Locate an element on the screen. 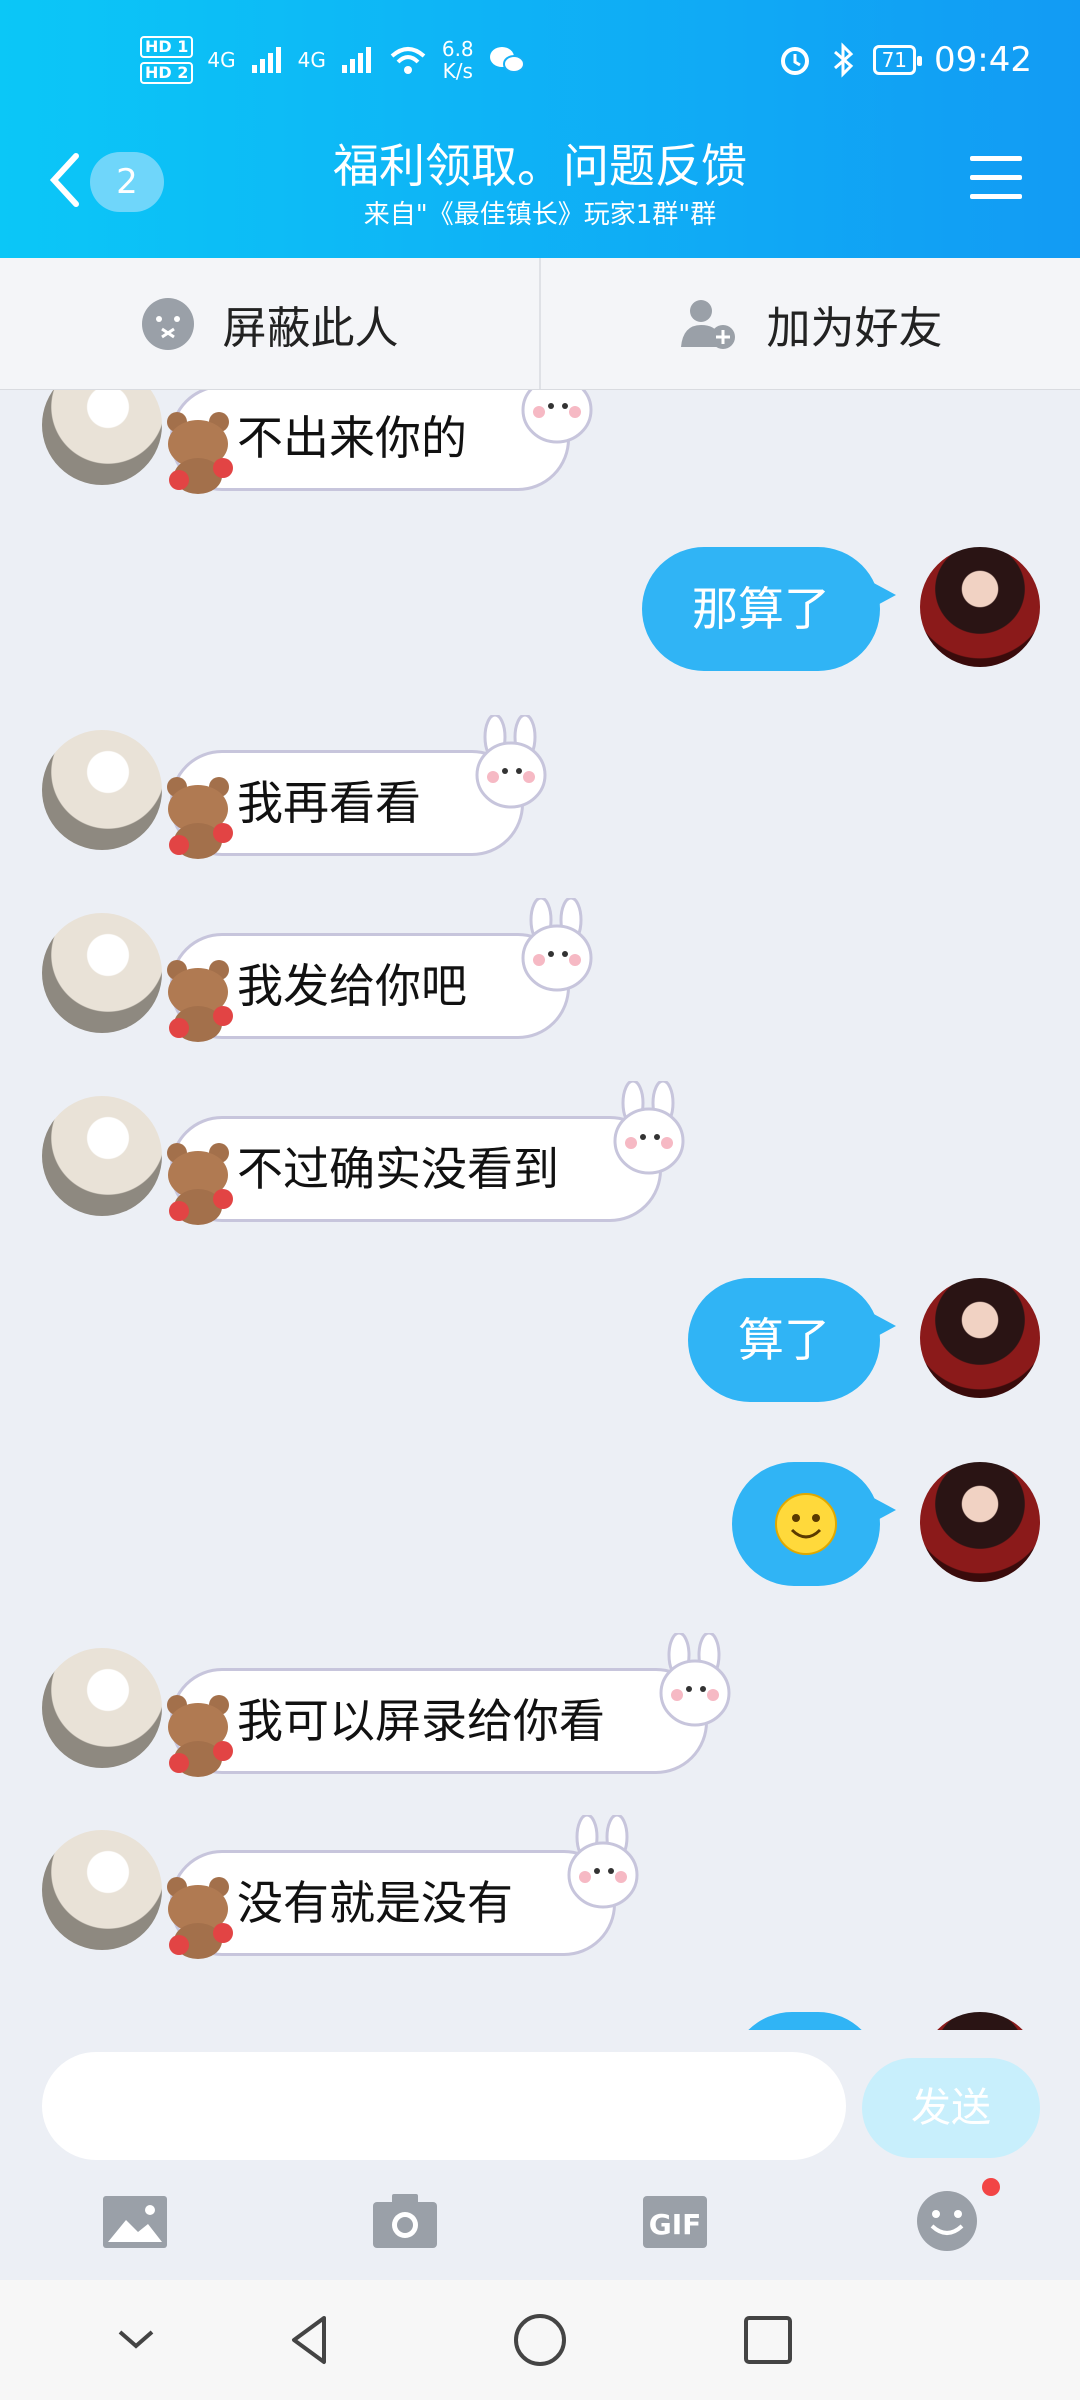  network-speed: 6.8 K/s is located at coordinates (458, 60).